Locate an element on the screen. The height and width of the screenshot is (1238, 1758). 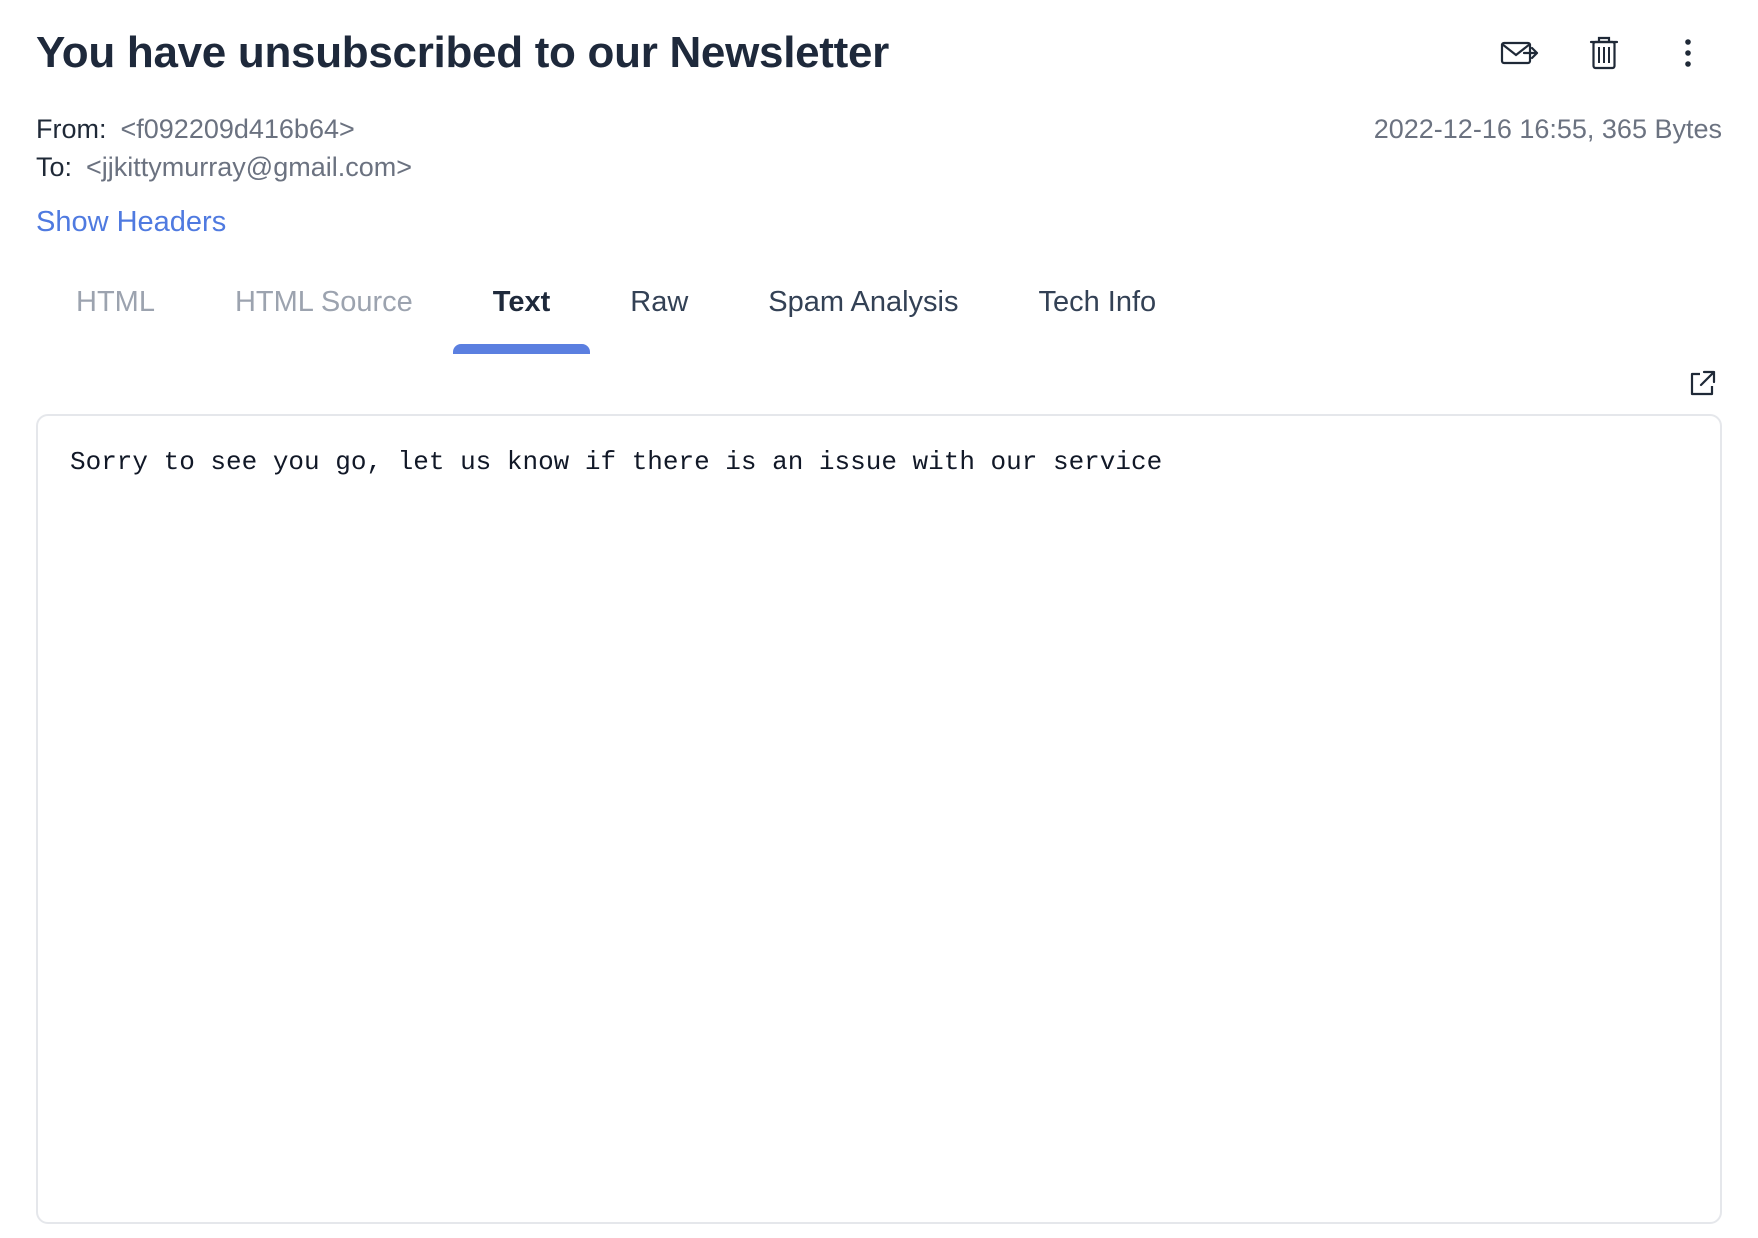
tab-raw: Raw is located at coordinates (659, 311).